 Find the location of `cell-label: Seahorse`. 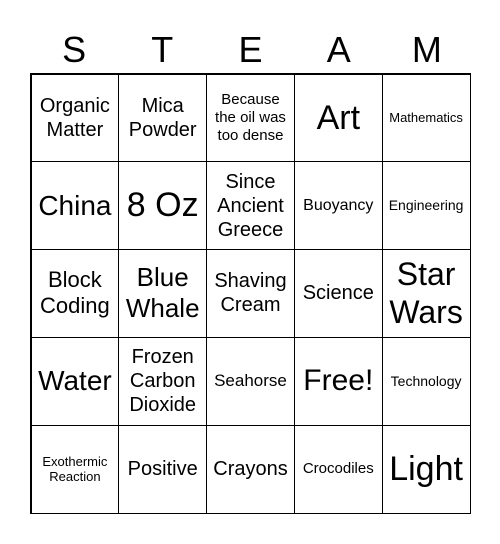

cell-label: Seahorse is located at coordinates (250, 381).